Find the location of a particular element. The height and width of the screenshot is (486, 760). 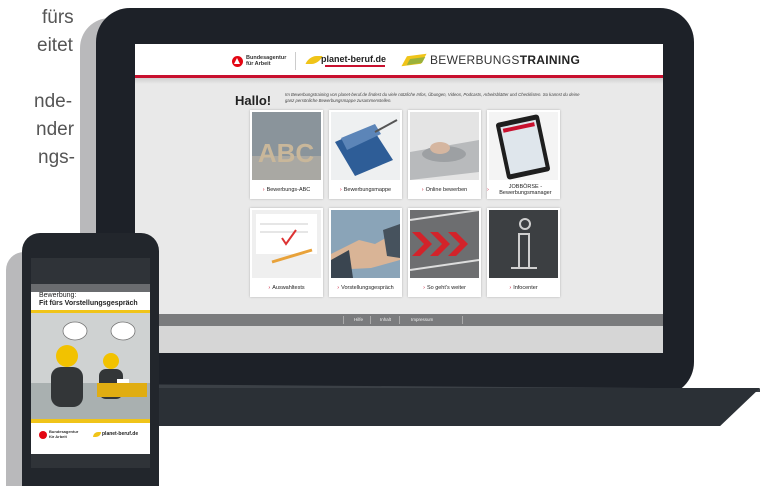

tile-label: › Online bewerben is located at coordinates (444, 190).